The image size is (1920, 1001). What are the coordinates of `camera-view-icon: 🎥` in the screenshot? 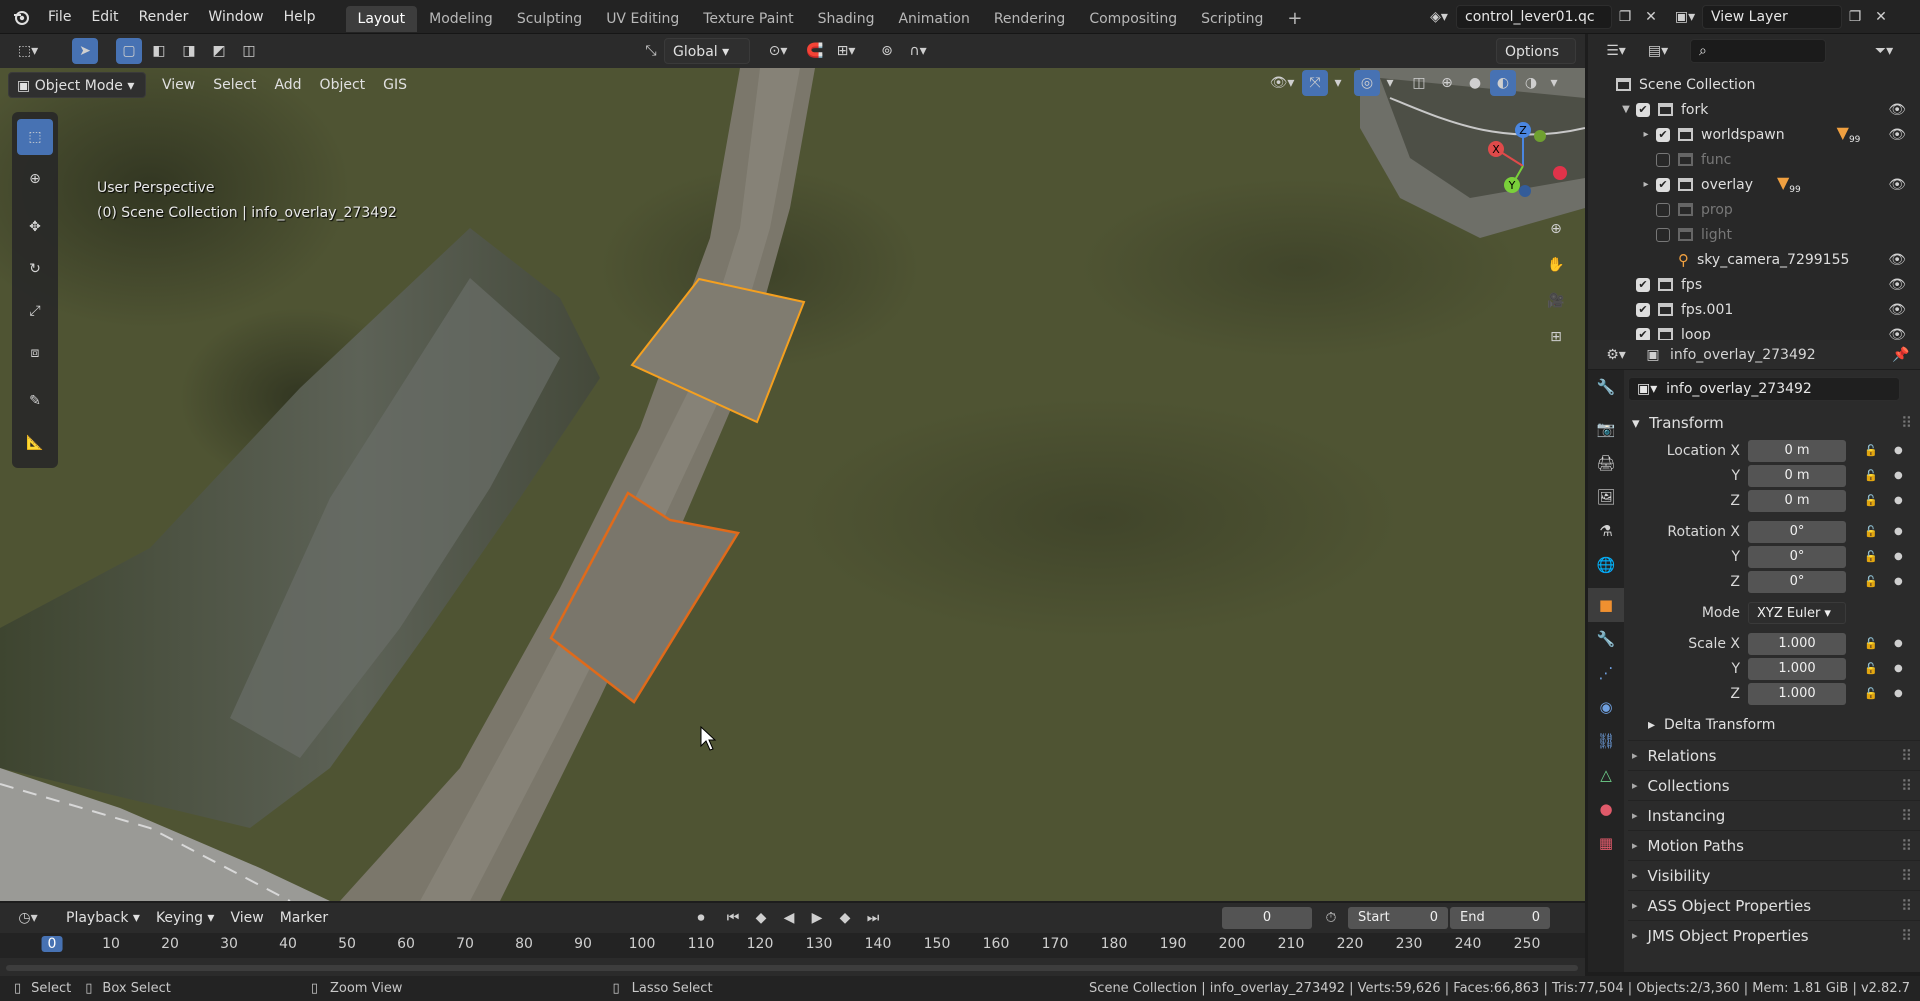 It's located at (1556, 301).